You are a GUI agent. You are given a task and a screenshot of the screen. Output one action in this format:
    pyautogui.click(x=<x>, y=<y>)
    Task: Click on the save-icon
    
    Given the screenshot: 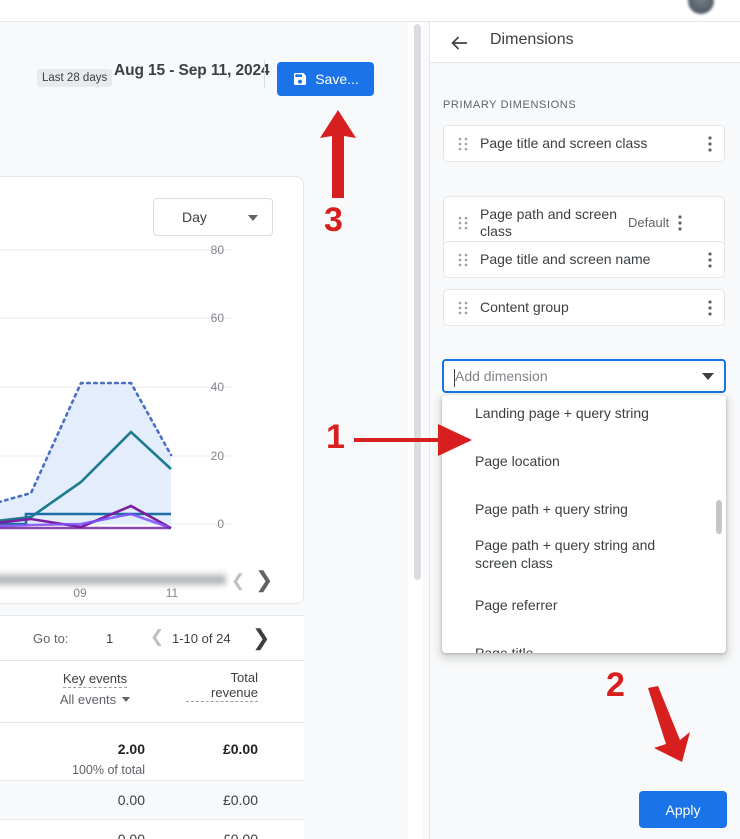 What is the action you would take?
    pyautogui.click(x=300, y=79)
    